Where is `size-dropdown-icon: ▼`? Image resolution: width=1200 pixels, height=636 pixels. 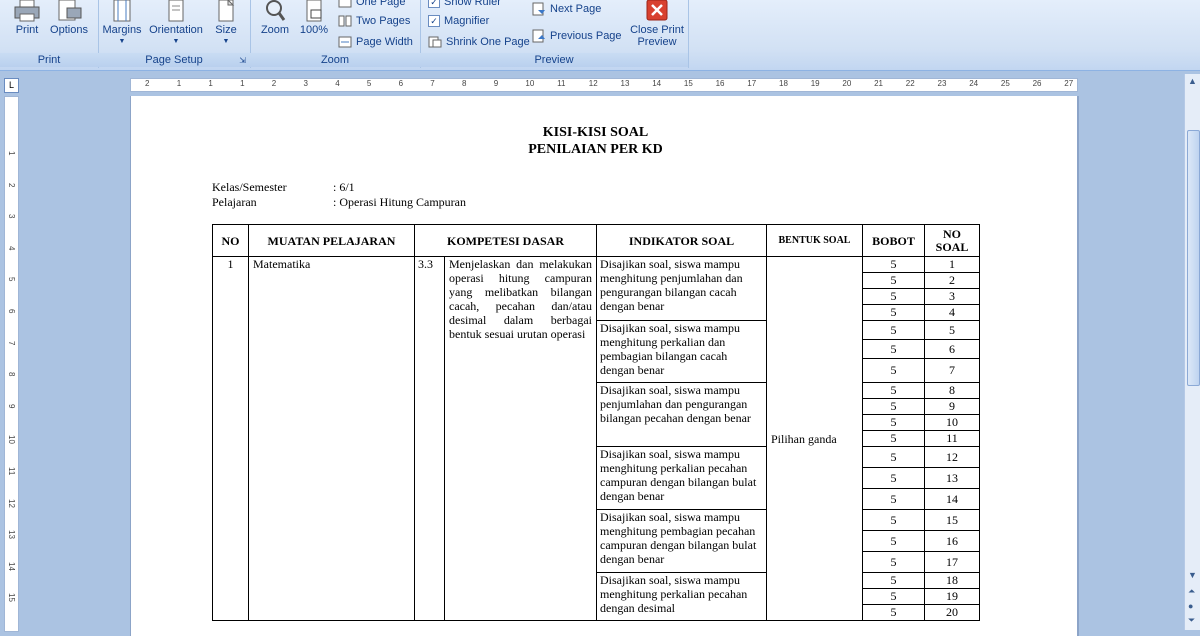
size-dropdown-icon: ▼ is located at coordinates (226, 41).